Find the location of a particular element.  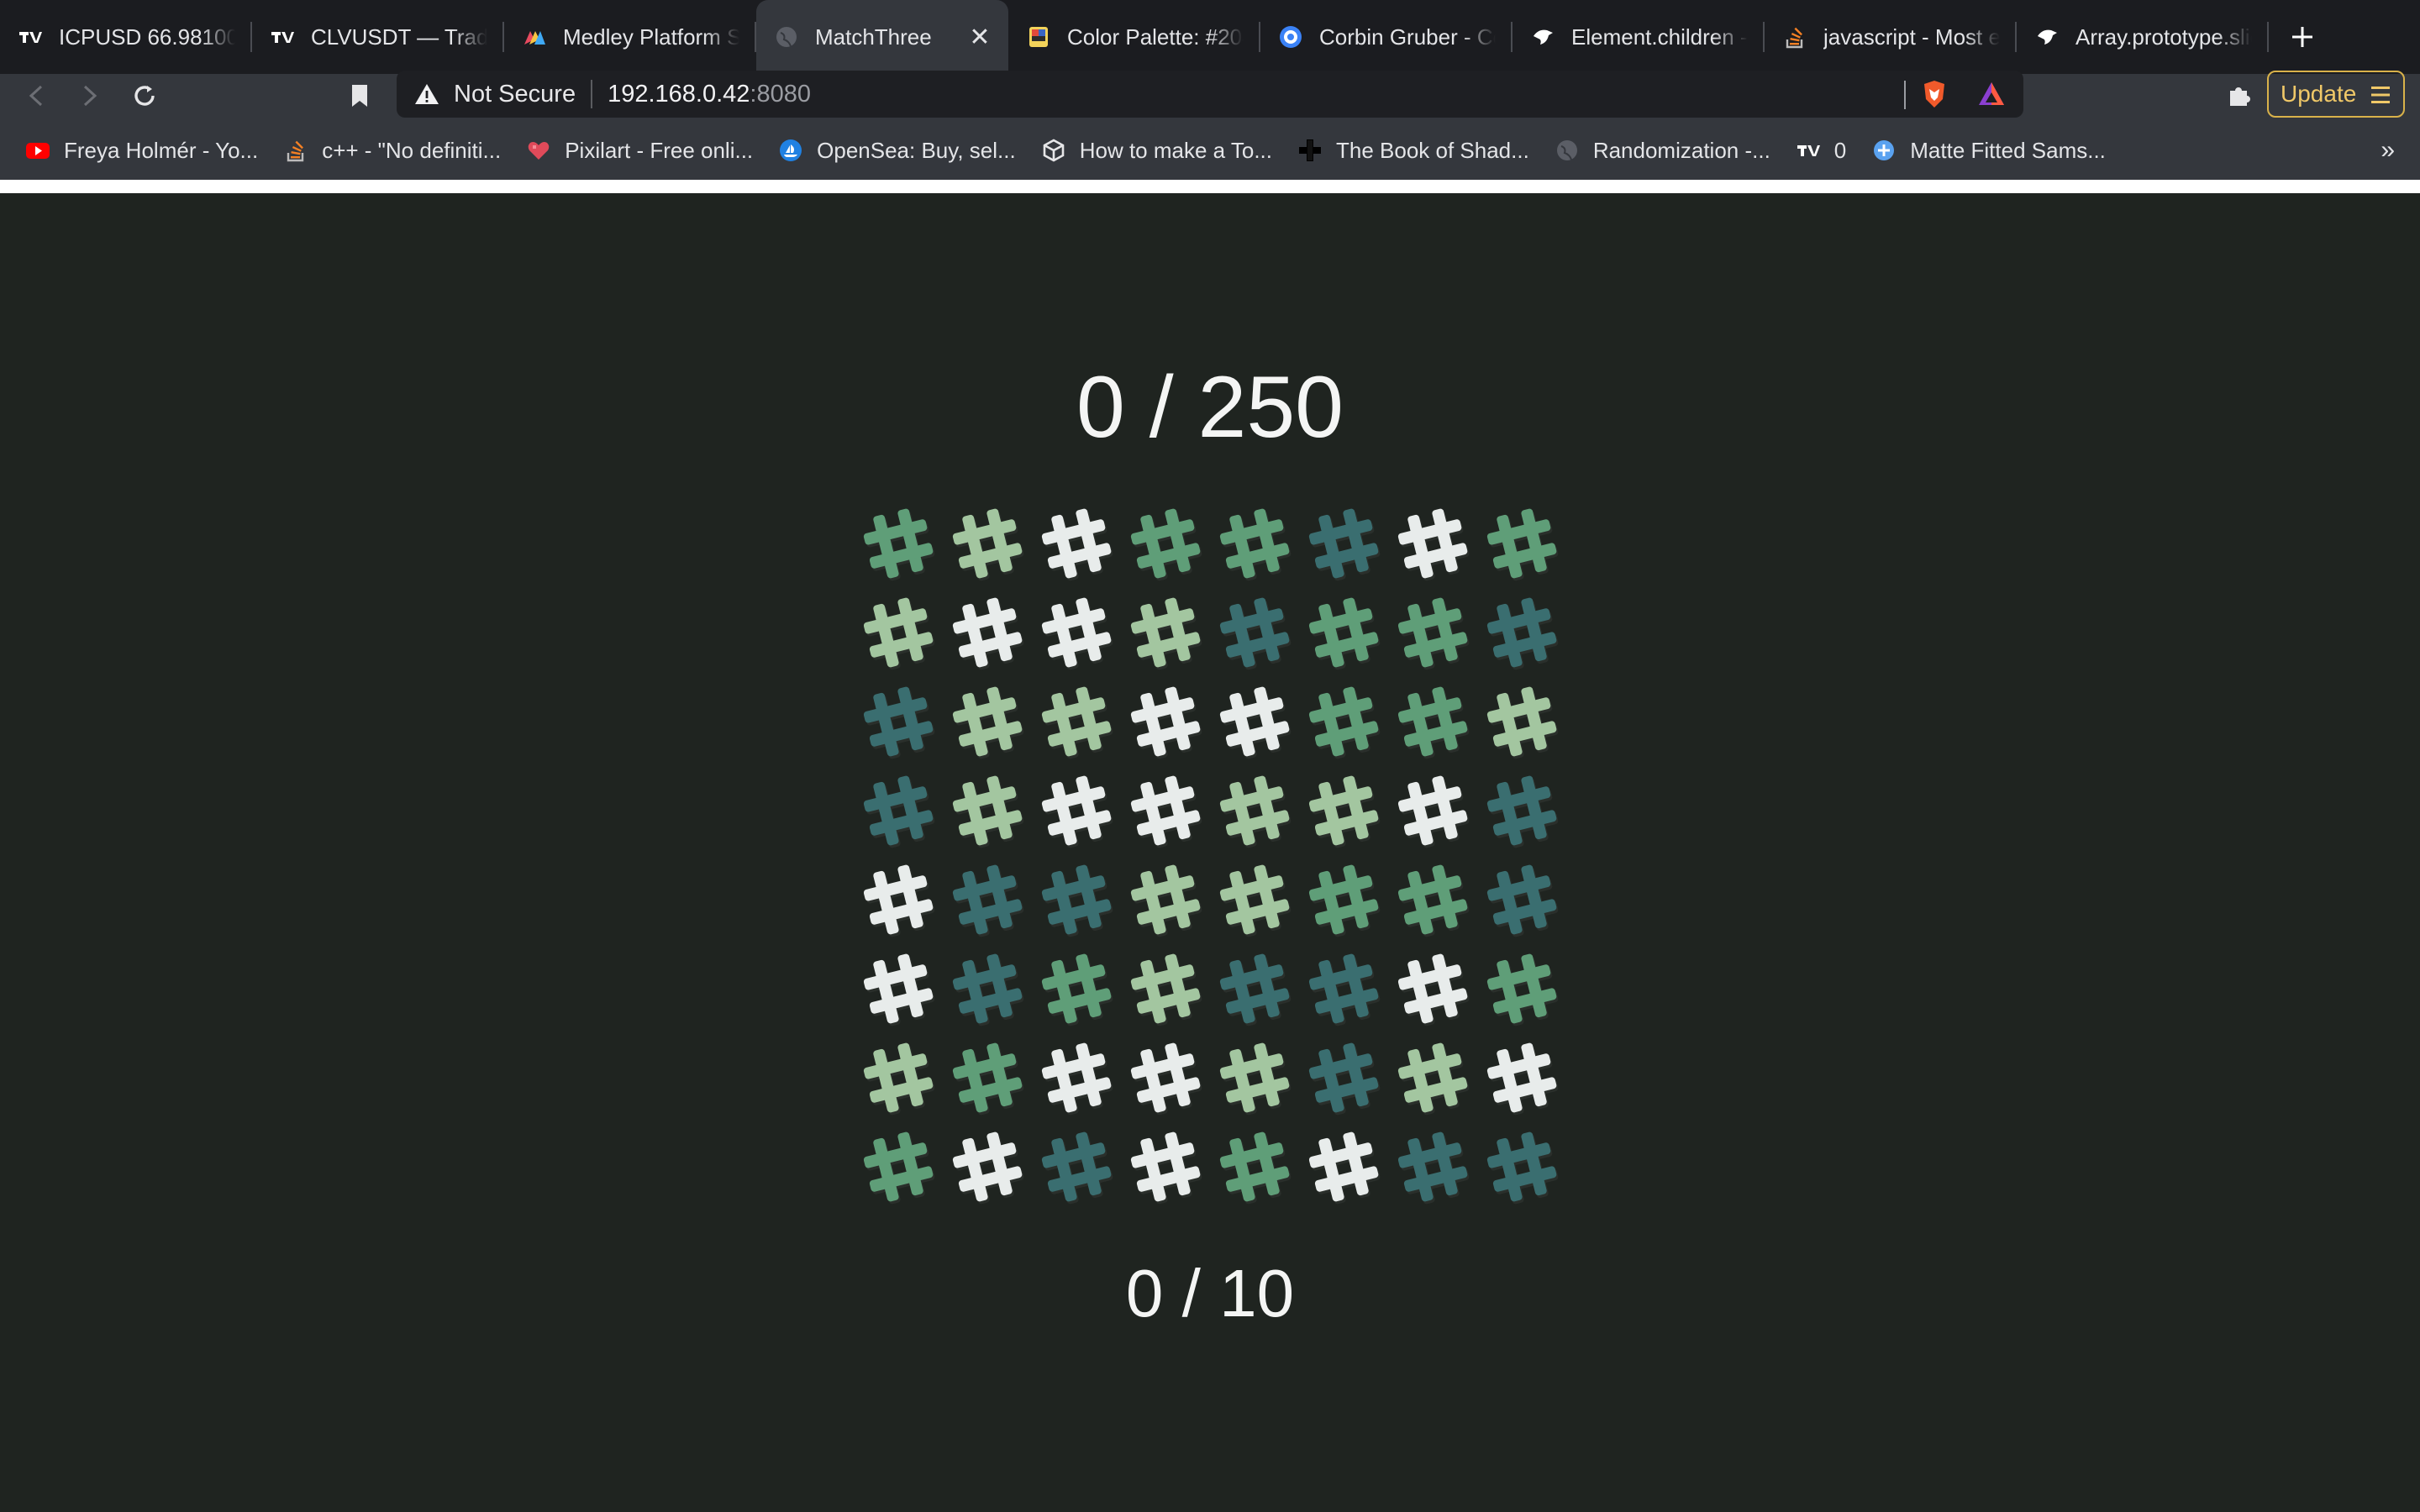

tab-5: Color Palette: #2040 is located at coordinates (1134, 37).